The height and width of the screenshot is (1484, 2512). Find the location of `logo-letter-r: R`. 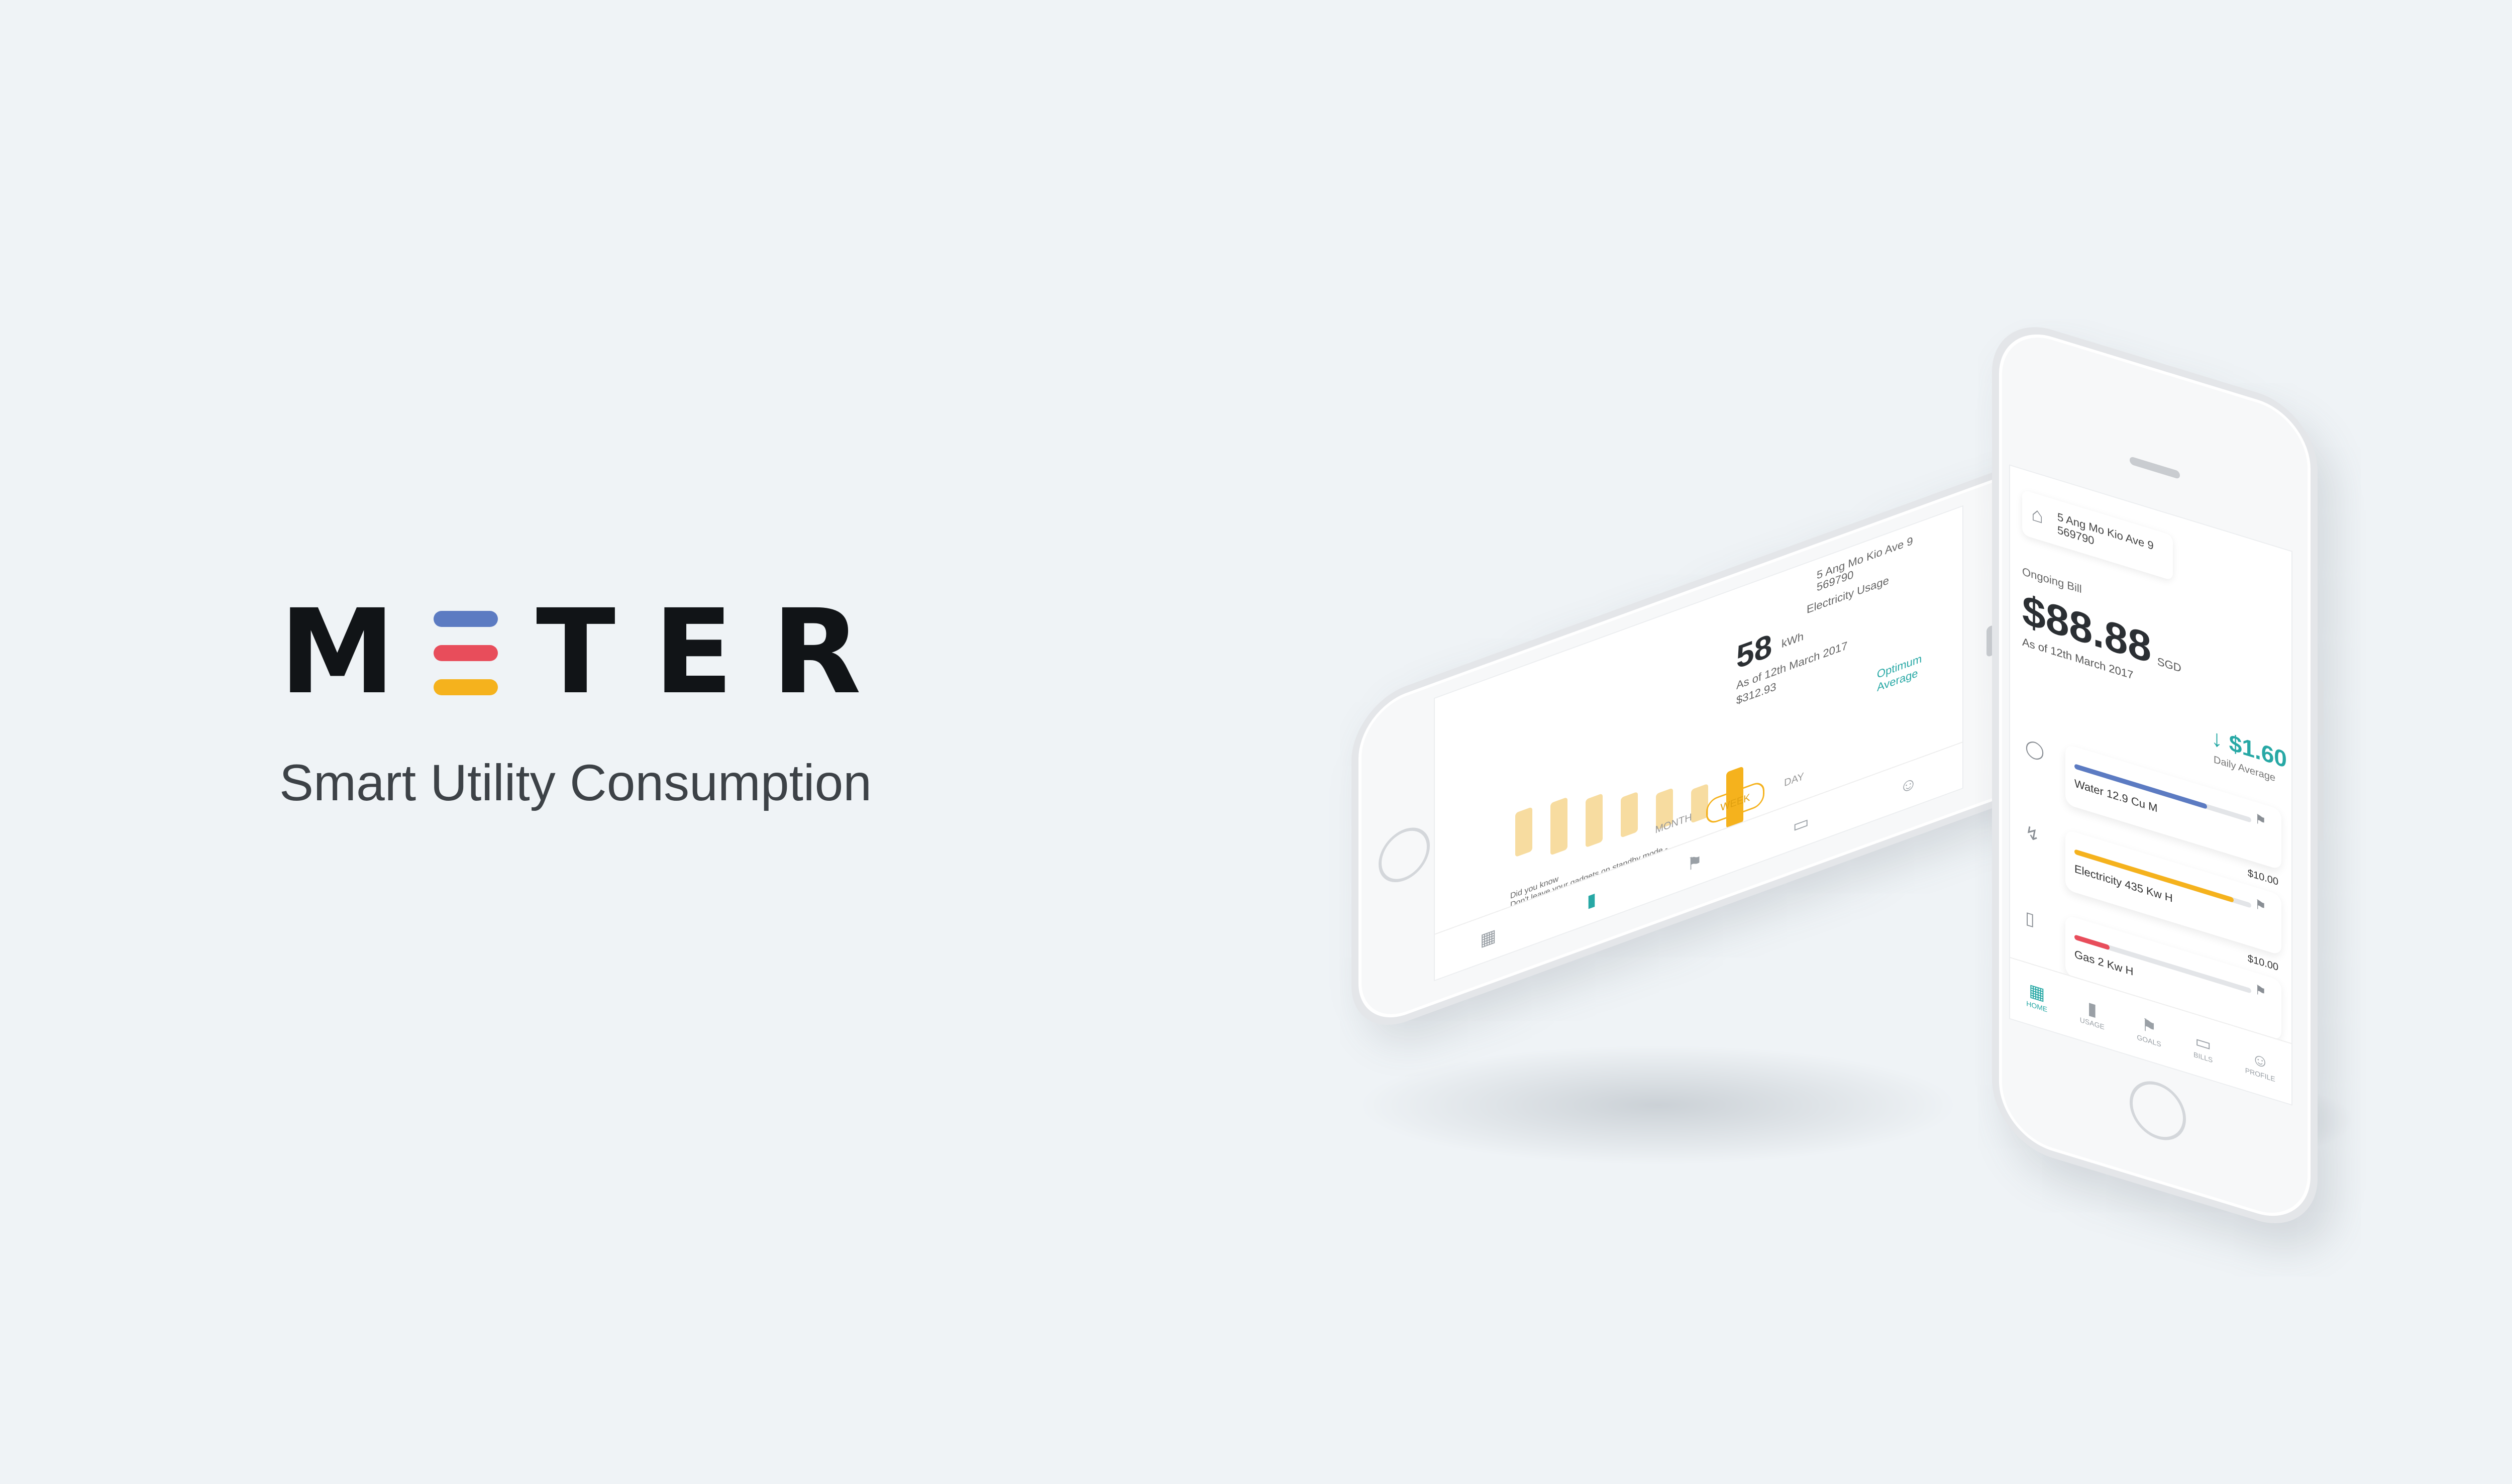

logo-letter-r: R is located at coordinates (816, 652).